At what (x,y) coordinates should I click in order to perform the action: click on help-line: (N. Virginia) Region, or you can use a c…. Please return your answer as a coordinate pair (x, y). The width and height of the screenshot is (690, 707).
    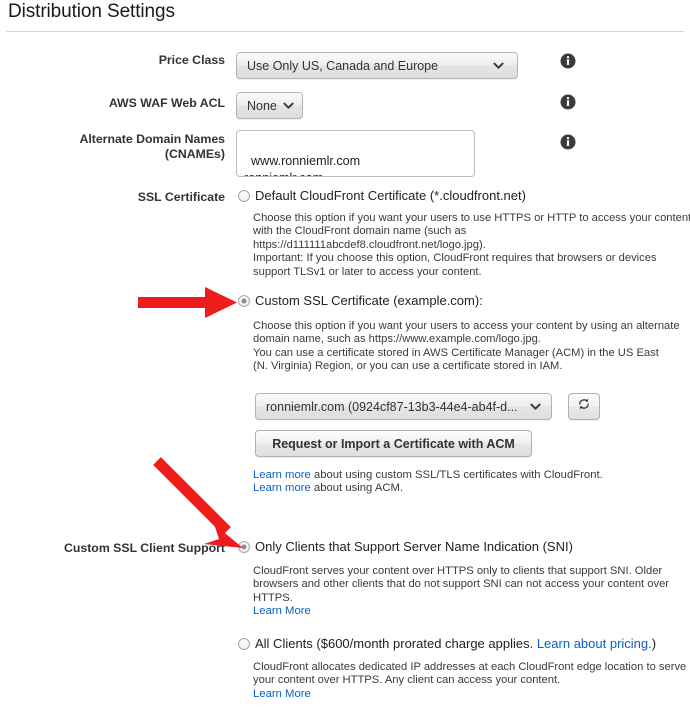
    Looking at the image, I should click on (408, 366).